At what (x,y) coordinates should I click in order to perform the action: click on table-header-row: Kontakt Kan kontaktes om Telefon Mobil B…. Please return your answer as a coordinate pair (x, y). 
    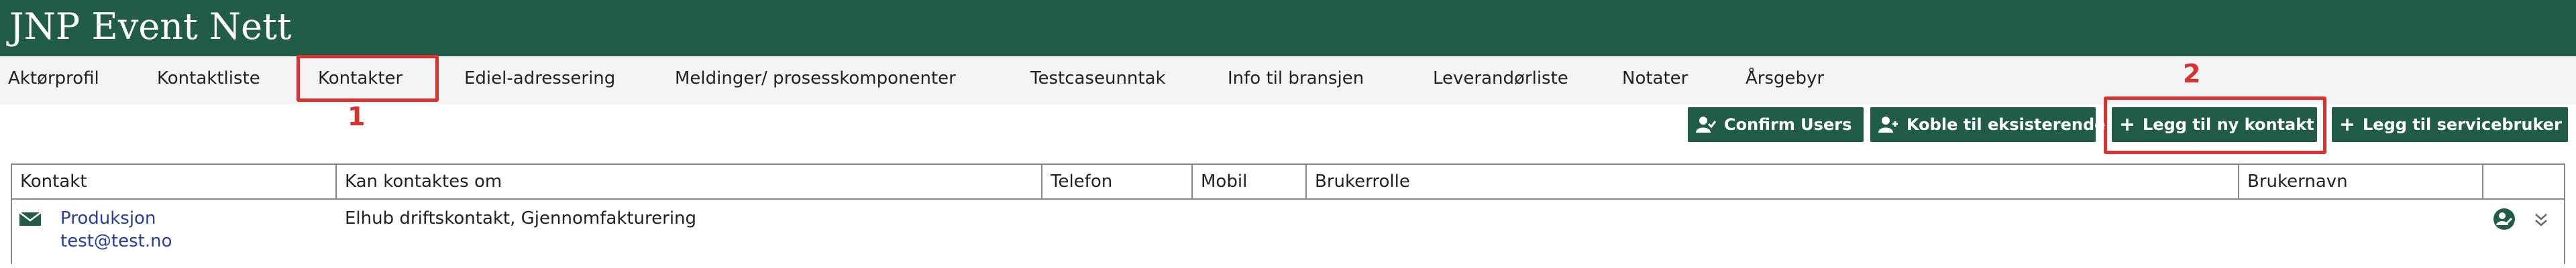
    Looking at the image, I should click on (1288, 183).